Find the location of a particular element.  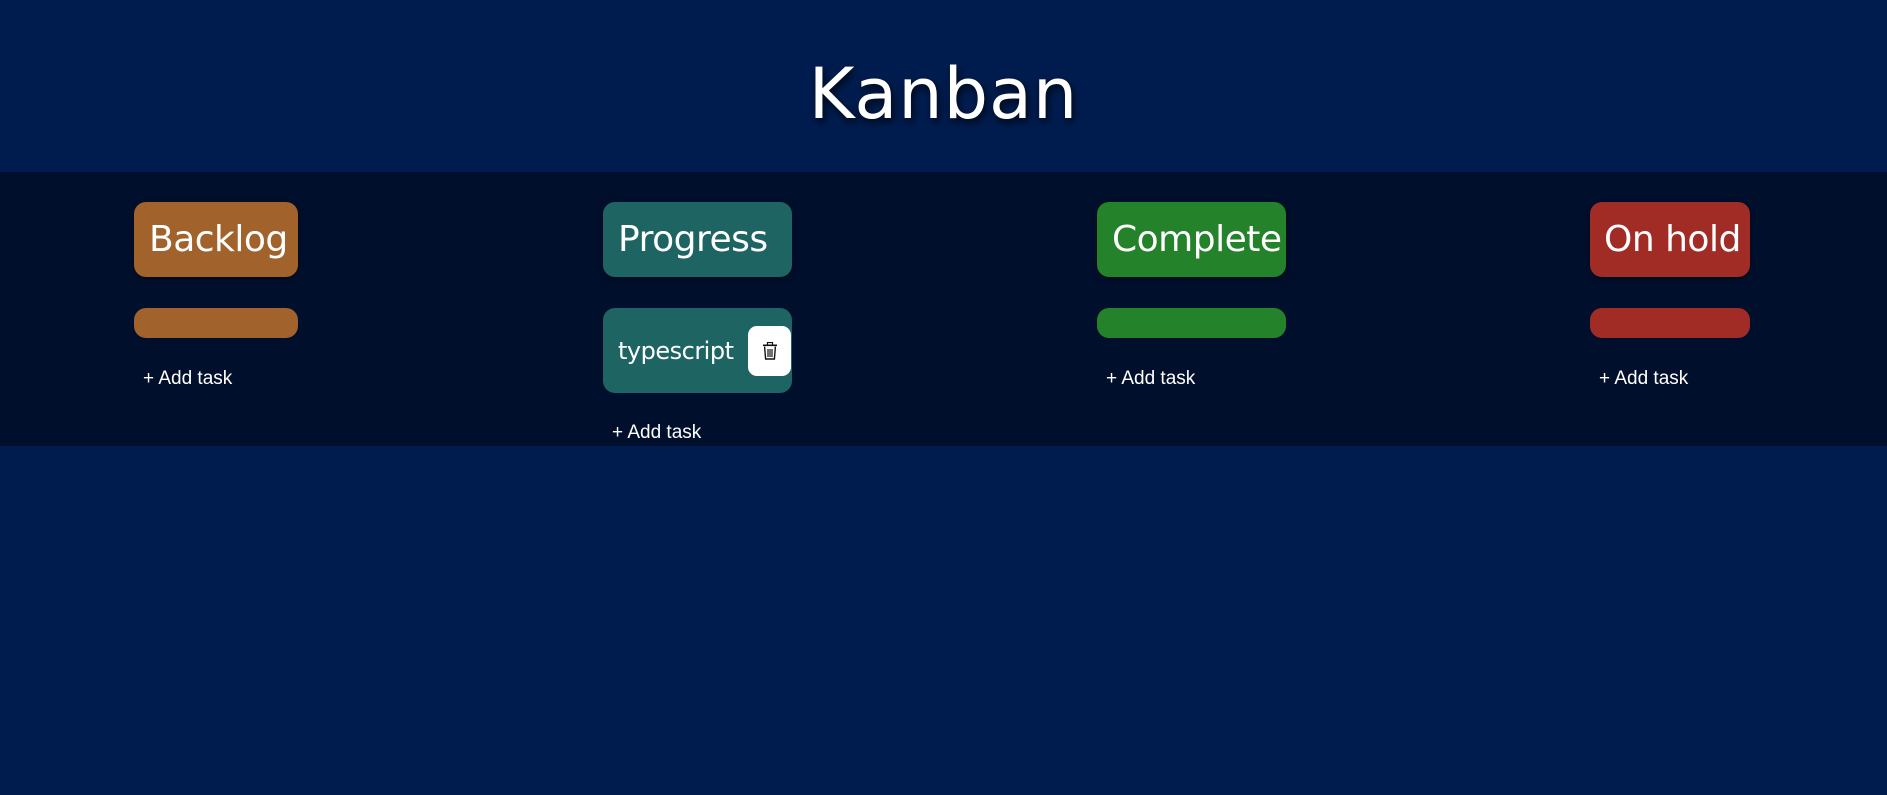

task-list-on-hold is located at coordinates (1670, 323).